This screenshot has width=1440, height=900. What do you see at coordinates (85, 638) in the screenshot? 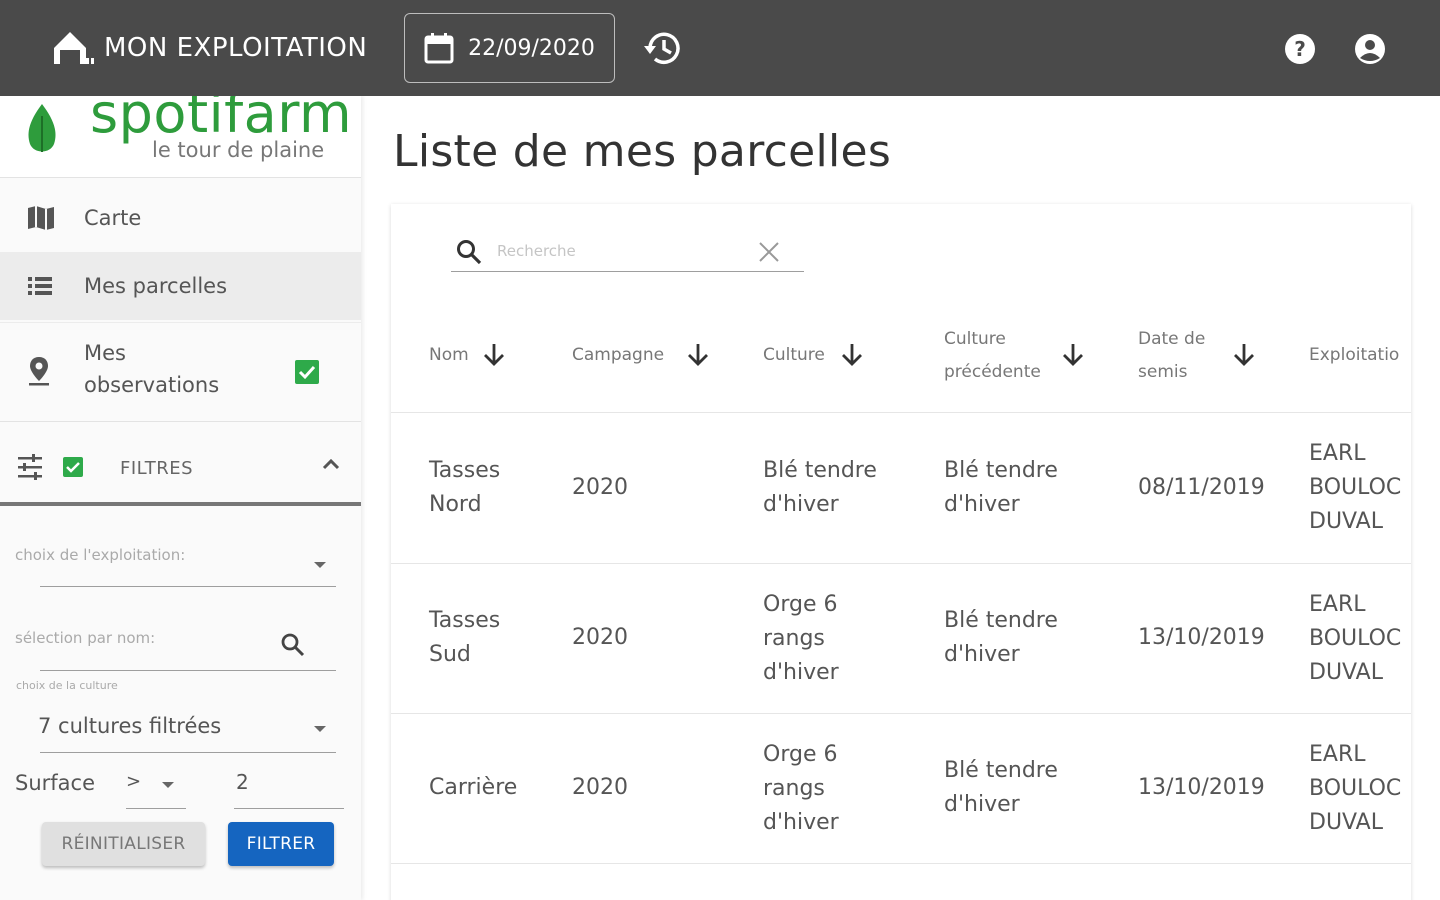
I see `name-search-label: sélection par nom:` at bounding box center [85, 638].